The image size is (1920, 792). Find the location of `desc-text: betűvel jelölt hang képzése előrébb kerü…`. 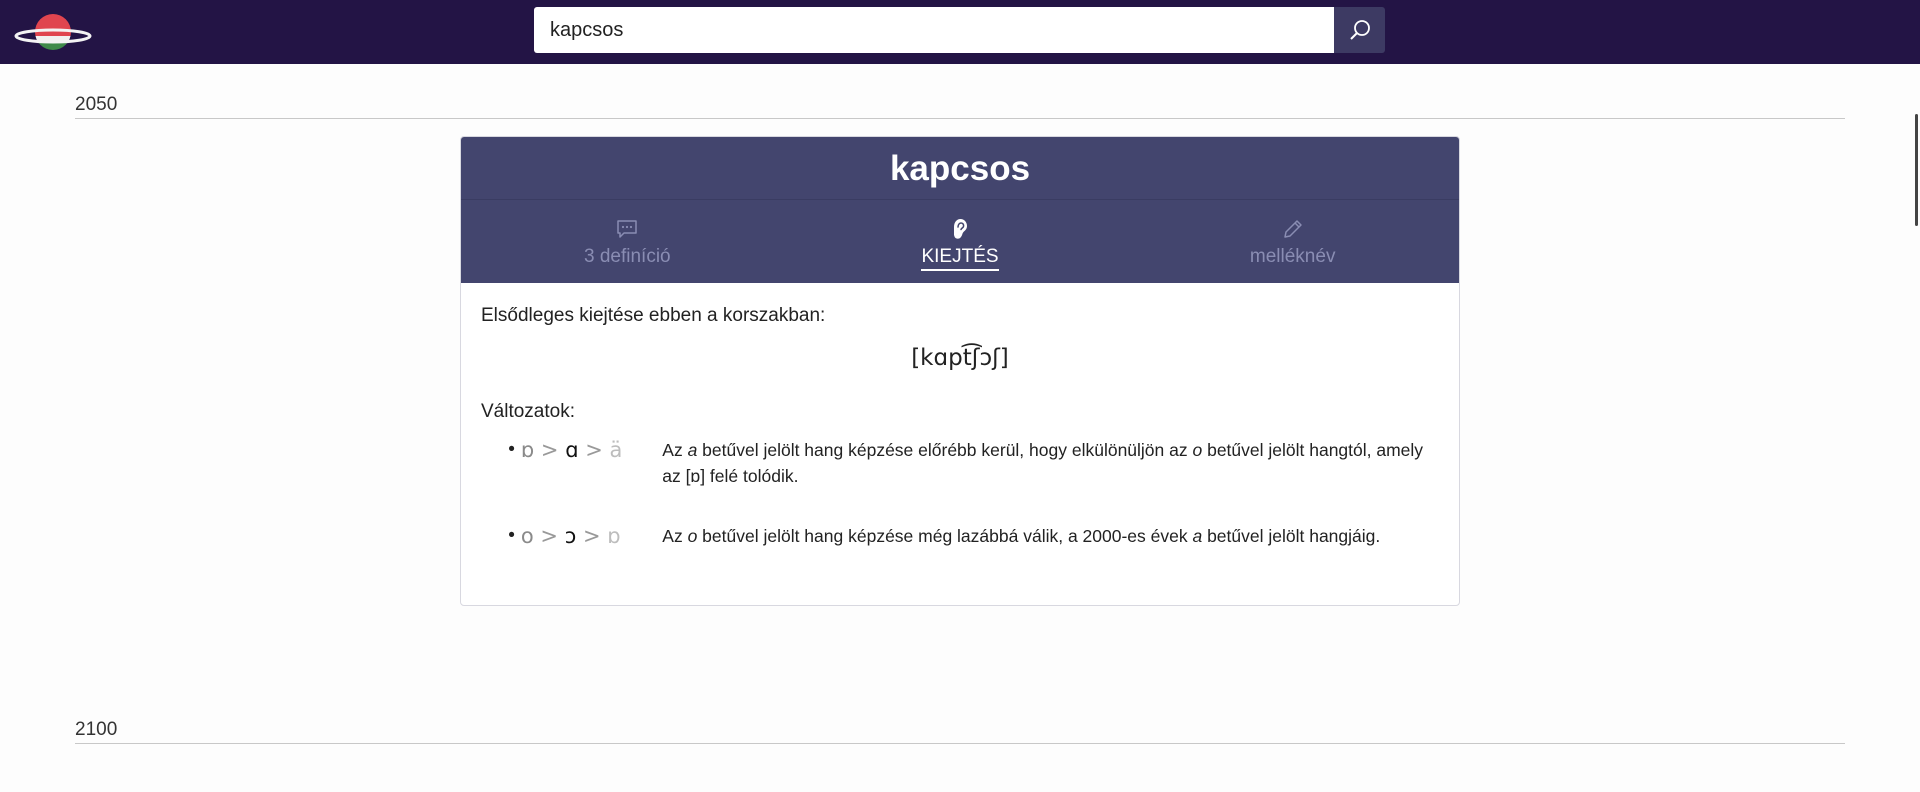

desc-text: betűvel jelölt hang képzése előrébb kerü… is located at coordinates (945, 450).